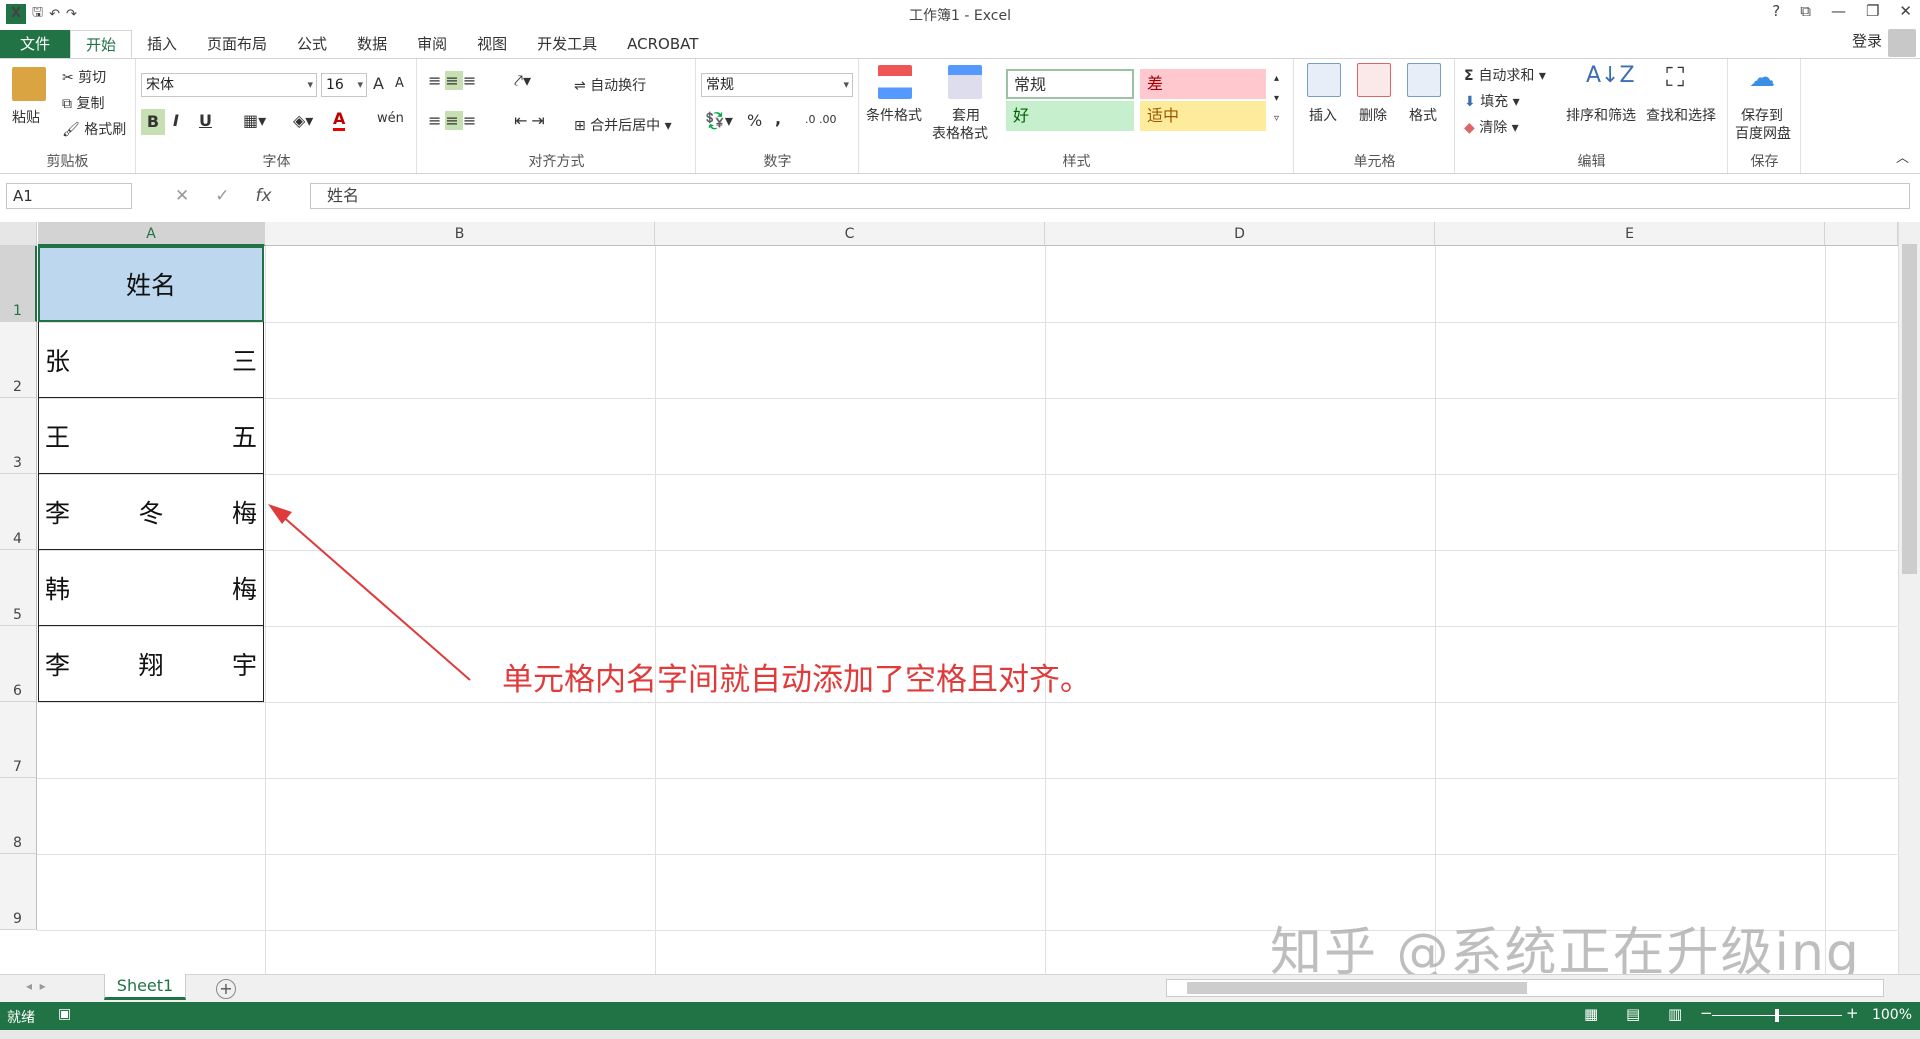  I want to click on underline-button: U, so click(205, 120).